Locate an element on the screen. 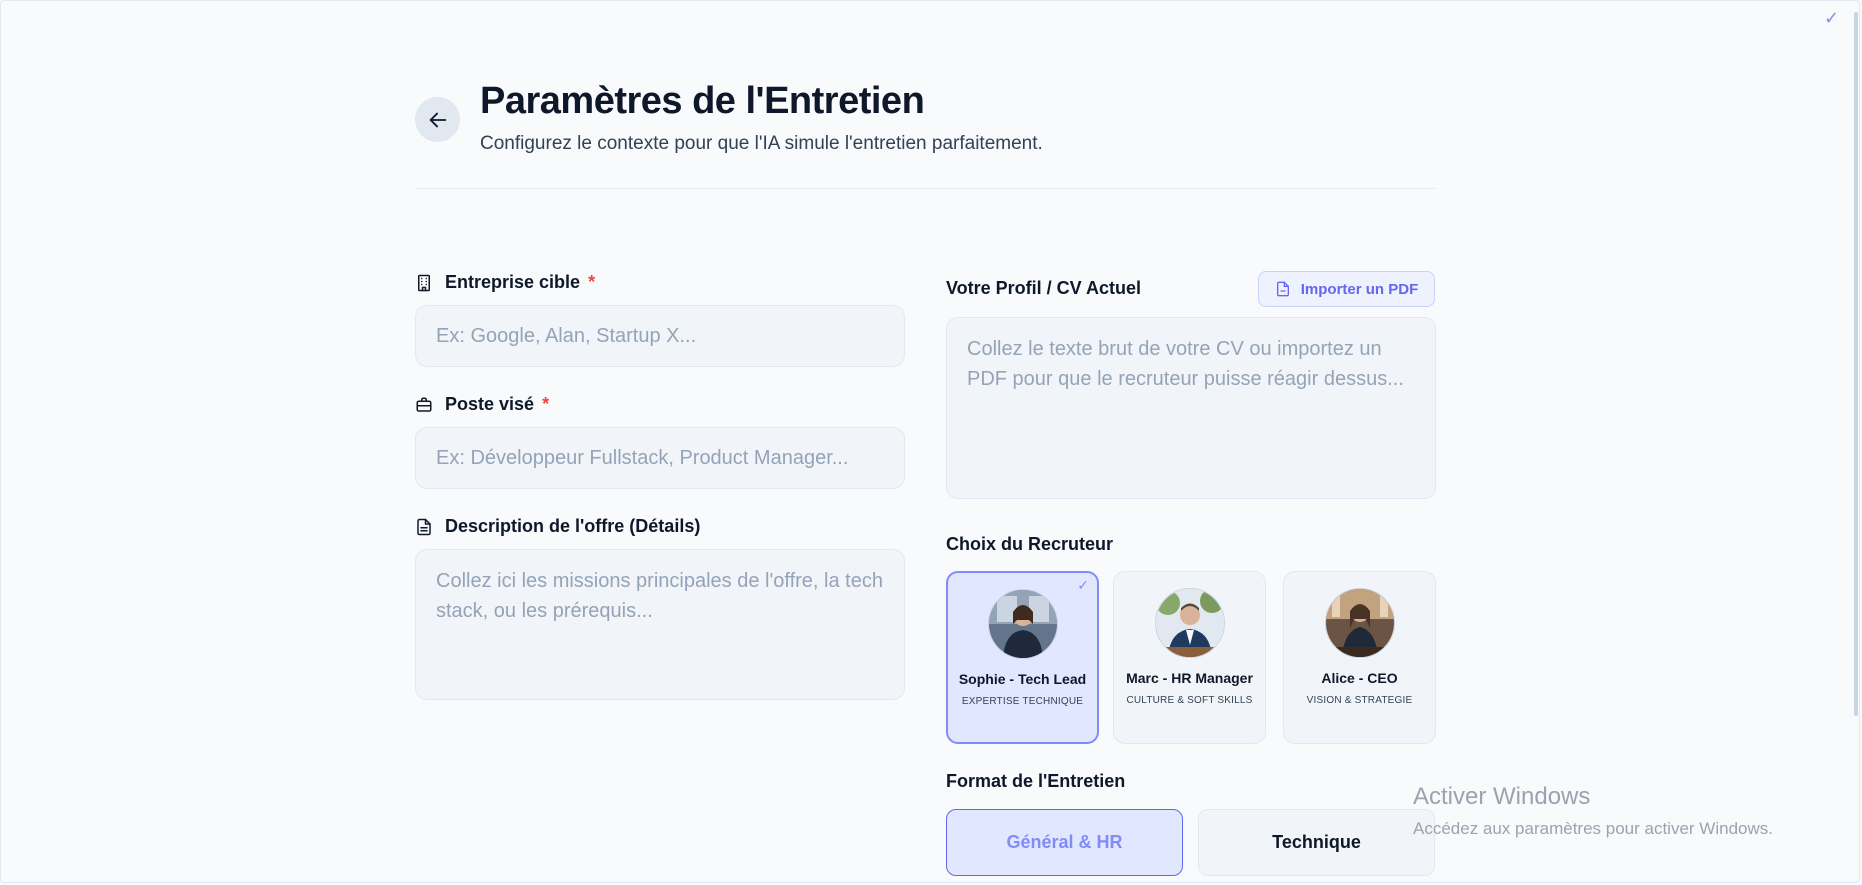 Image resolution: width=1862 pixels, height=885 pixels. profile-label: Votre Profil / CV Actuel is located at coordinates (1043, 288).